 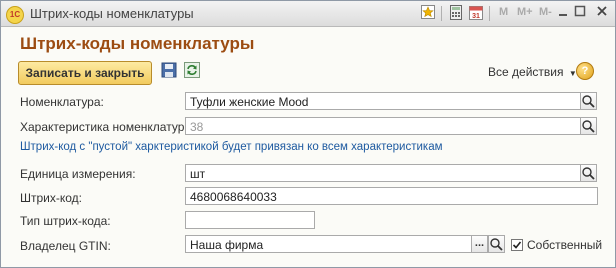 I want to click on gtin-owner-label: Владелец GTIN:, so click(x=65, y=246).